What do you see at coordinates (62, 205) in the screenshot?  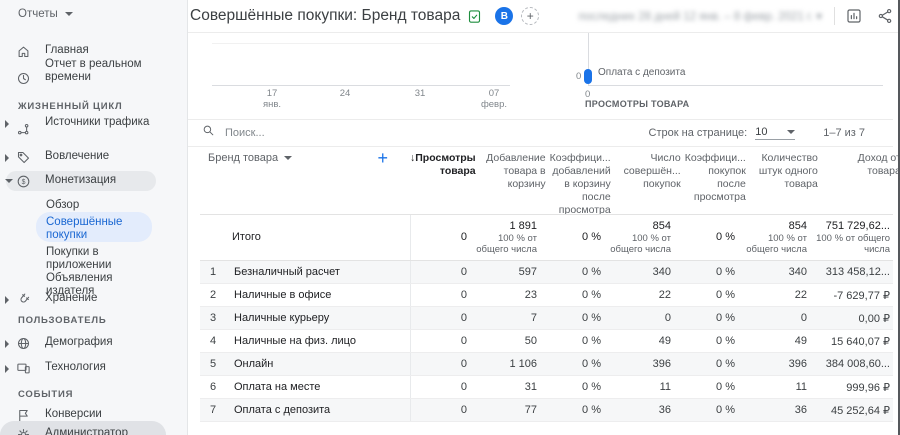 I see `sidebar-item-overview: Обзор` at bounding box center [62, 205].